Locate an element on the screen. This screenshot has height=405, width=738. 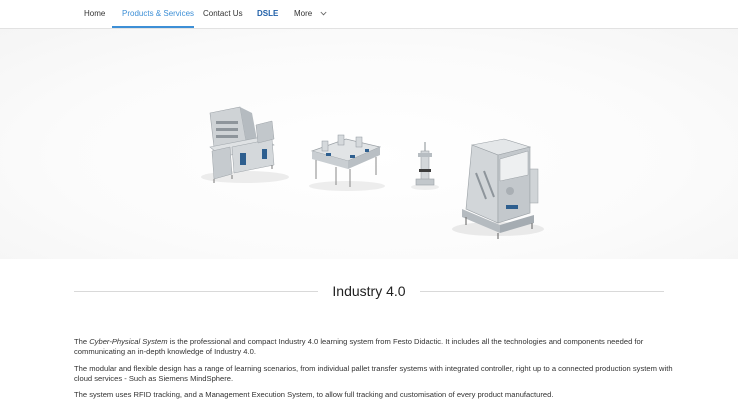
active-tab-indicator is located at coordinates (153, 27).